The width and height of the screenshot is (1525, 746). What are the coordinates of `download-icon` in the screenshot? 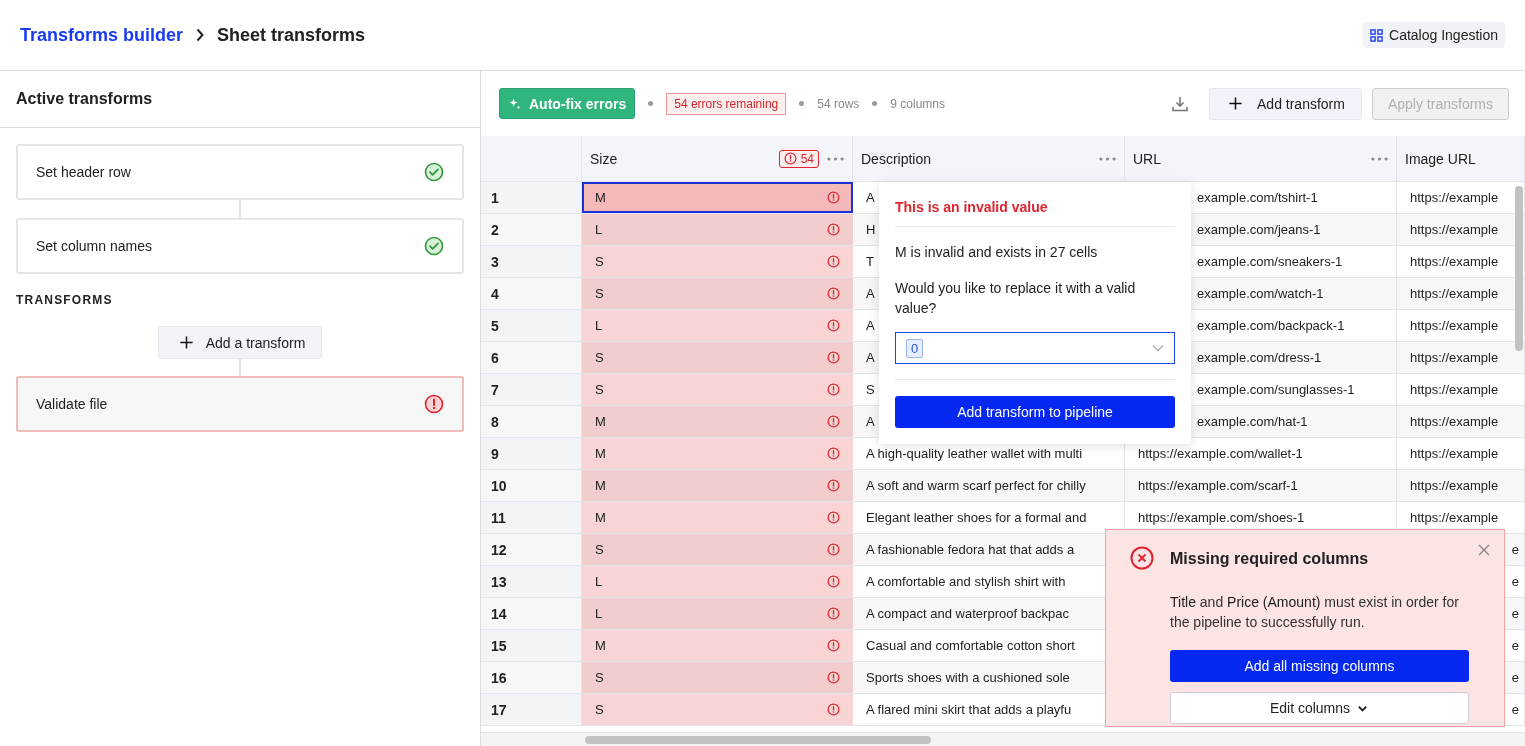 It's located at (1180, 103).